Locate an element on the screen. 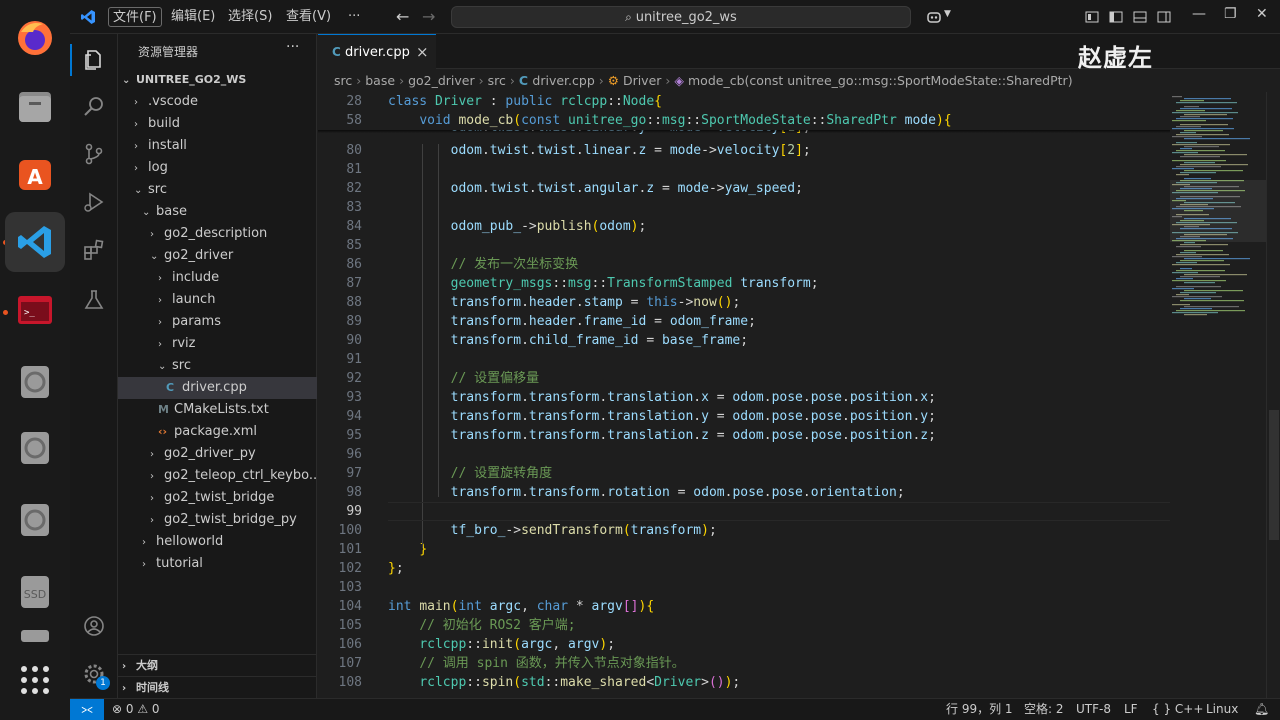  breadcrumb-item: Driver is located at coordinates (642, 80).